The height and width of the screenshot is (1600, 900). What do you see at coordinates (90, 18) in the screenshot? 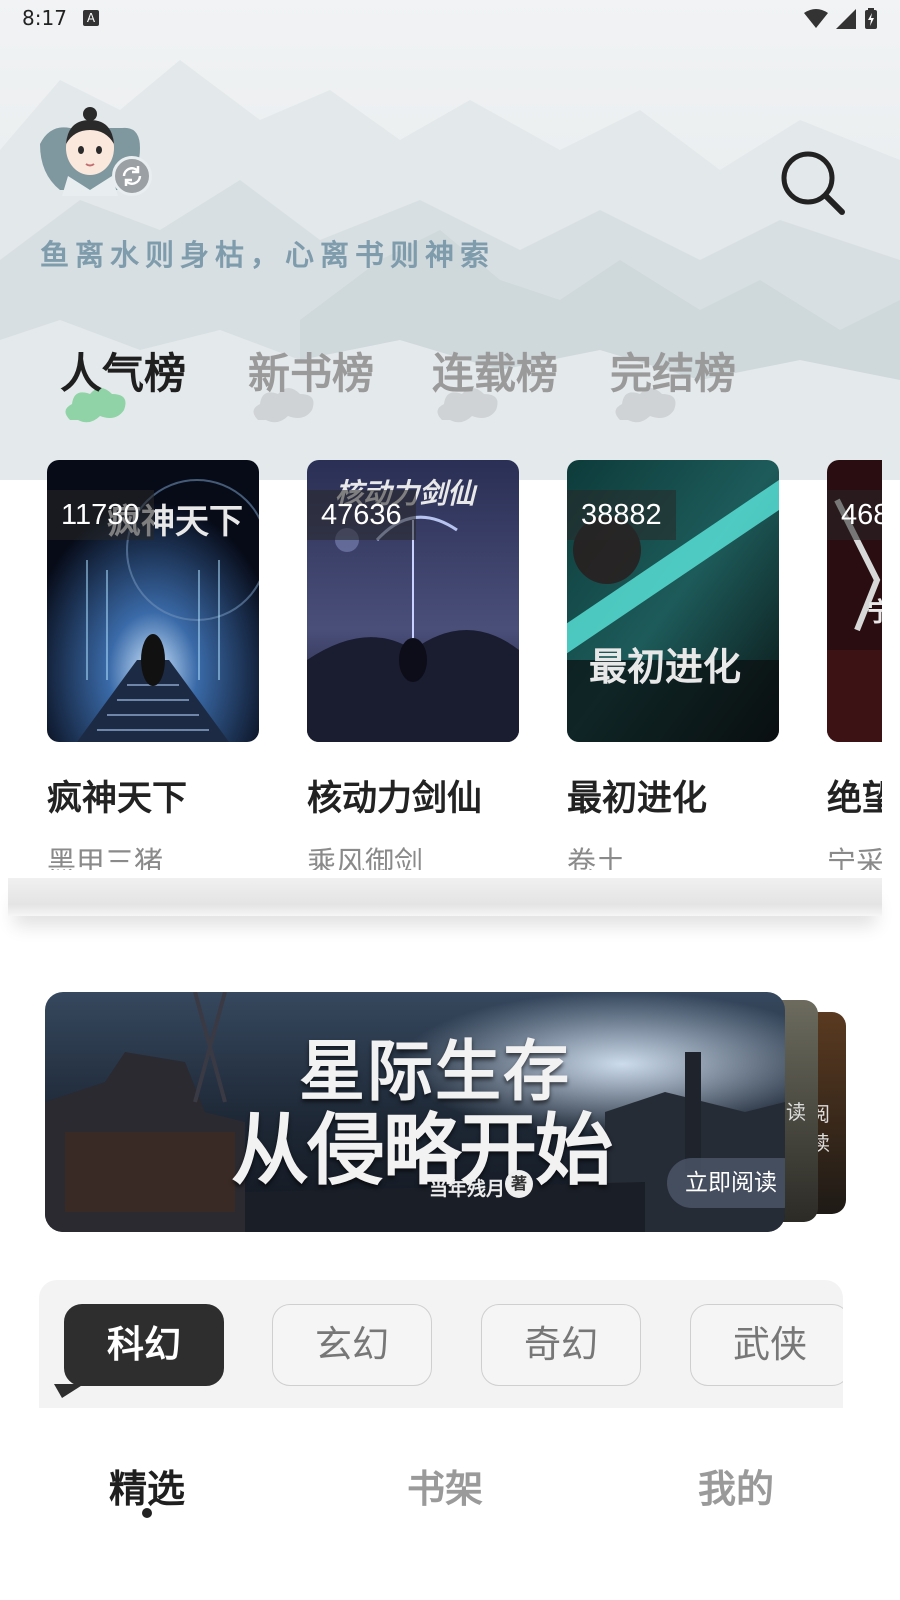
I see `notification-a-icon: A` at bounding box center [90, 18].